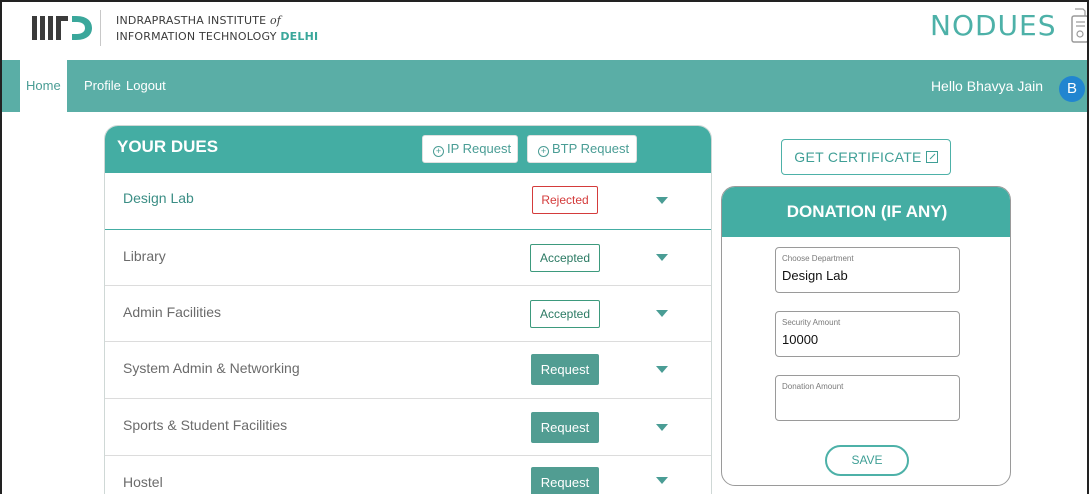  I want to click on security-amount-field: Security Amount 10000, so click(867, 334).